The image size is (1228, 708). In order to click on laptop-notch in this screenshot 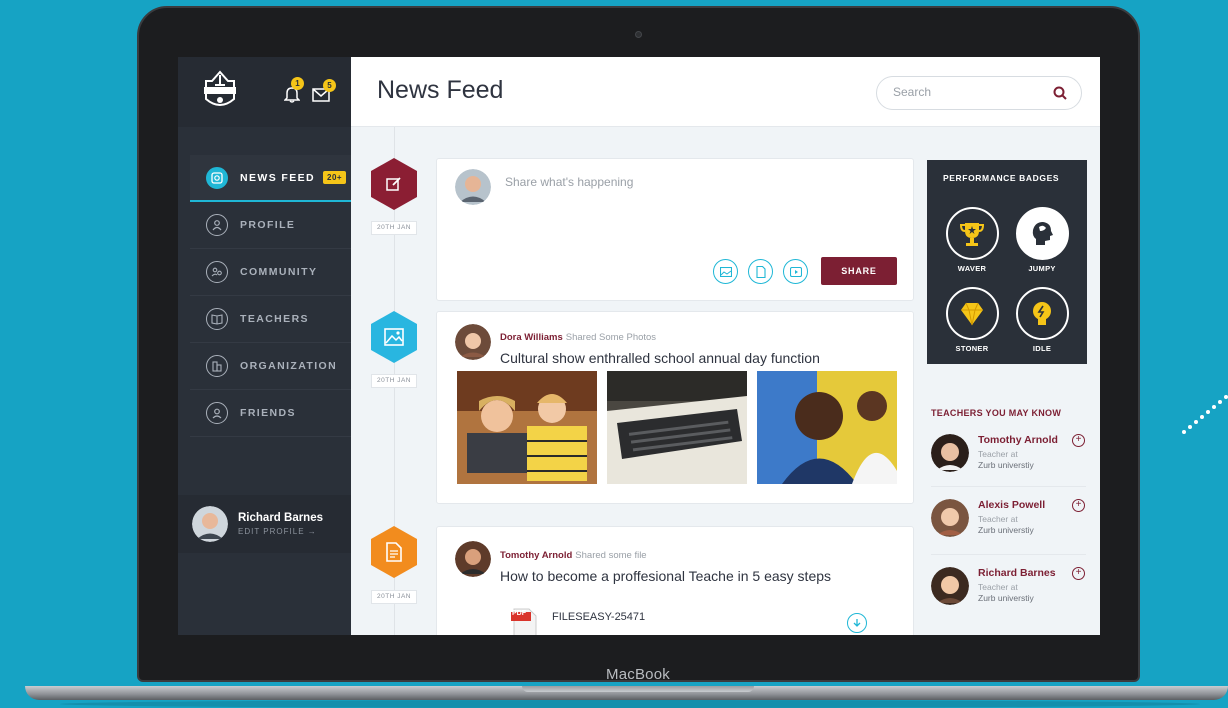, I will do `click(638, 689)`.